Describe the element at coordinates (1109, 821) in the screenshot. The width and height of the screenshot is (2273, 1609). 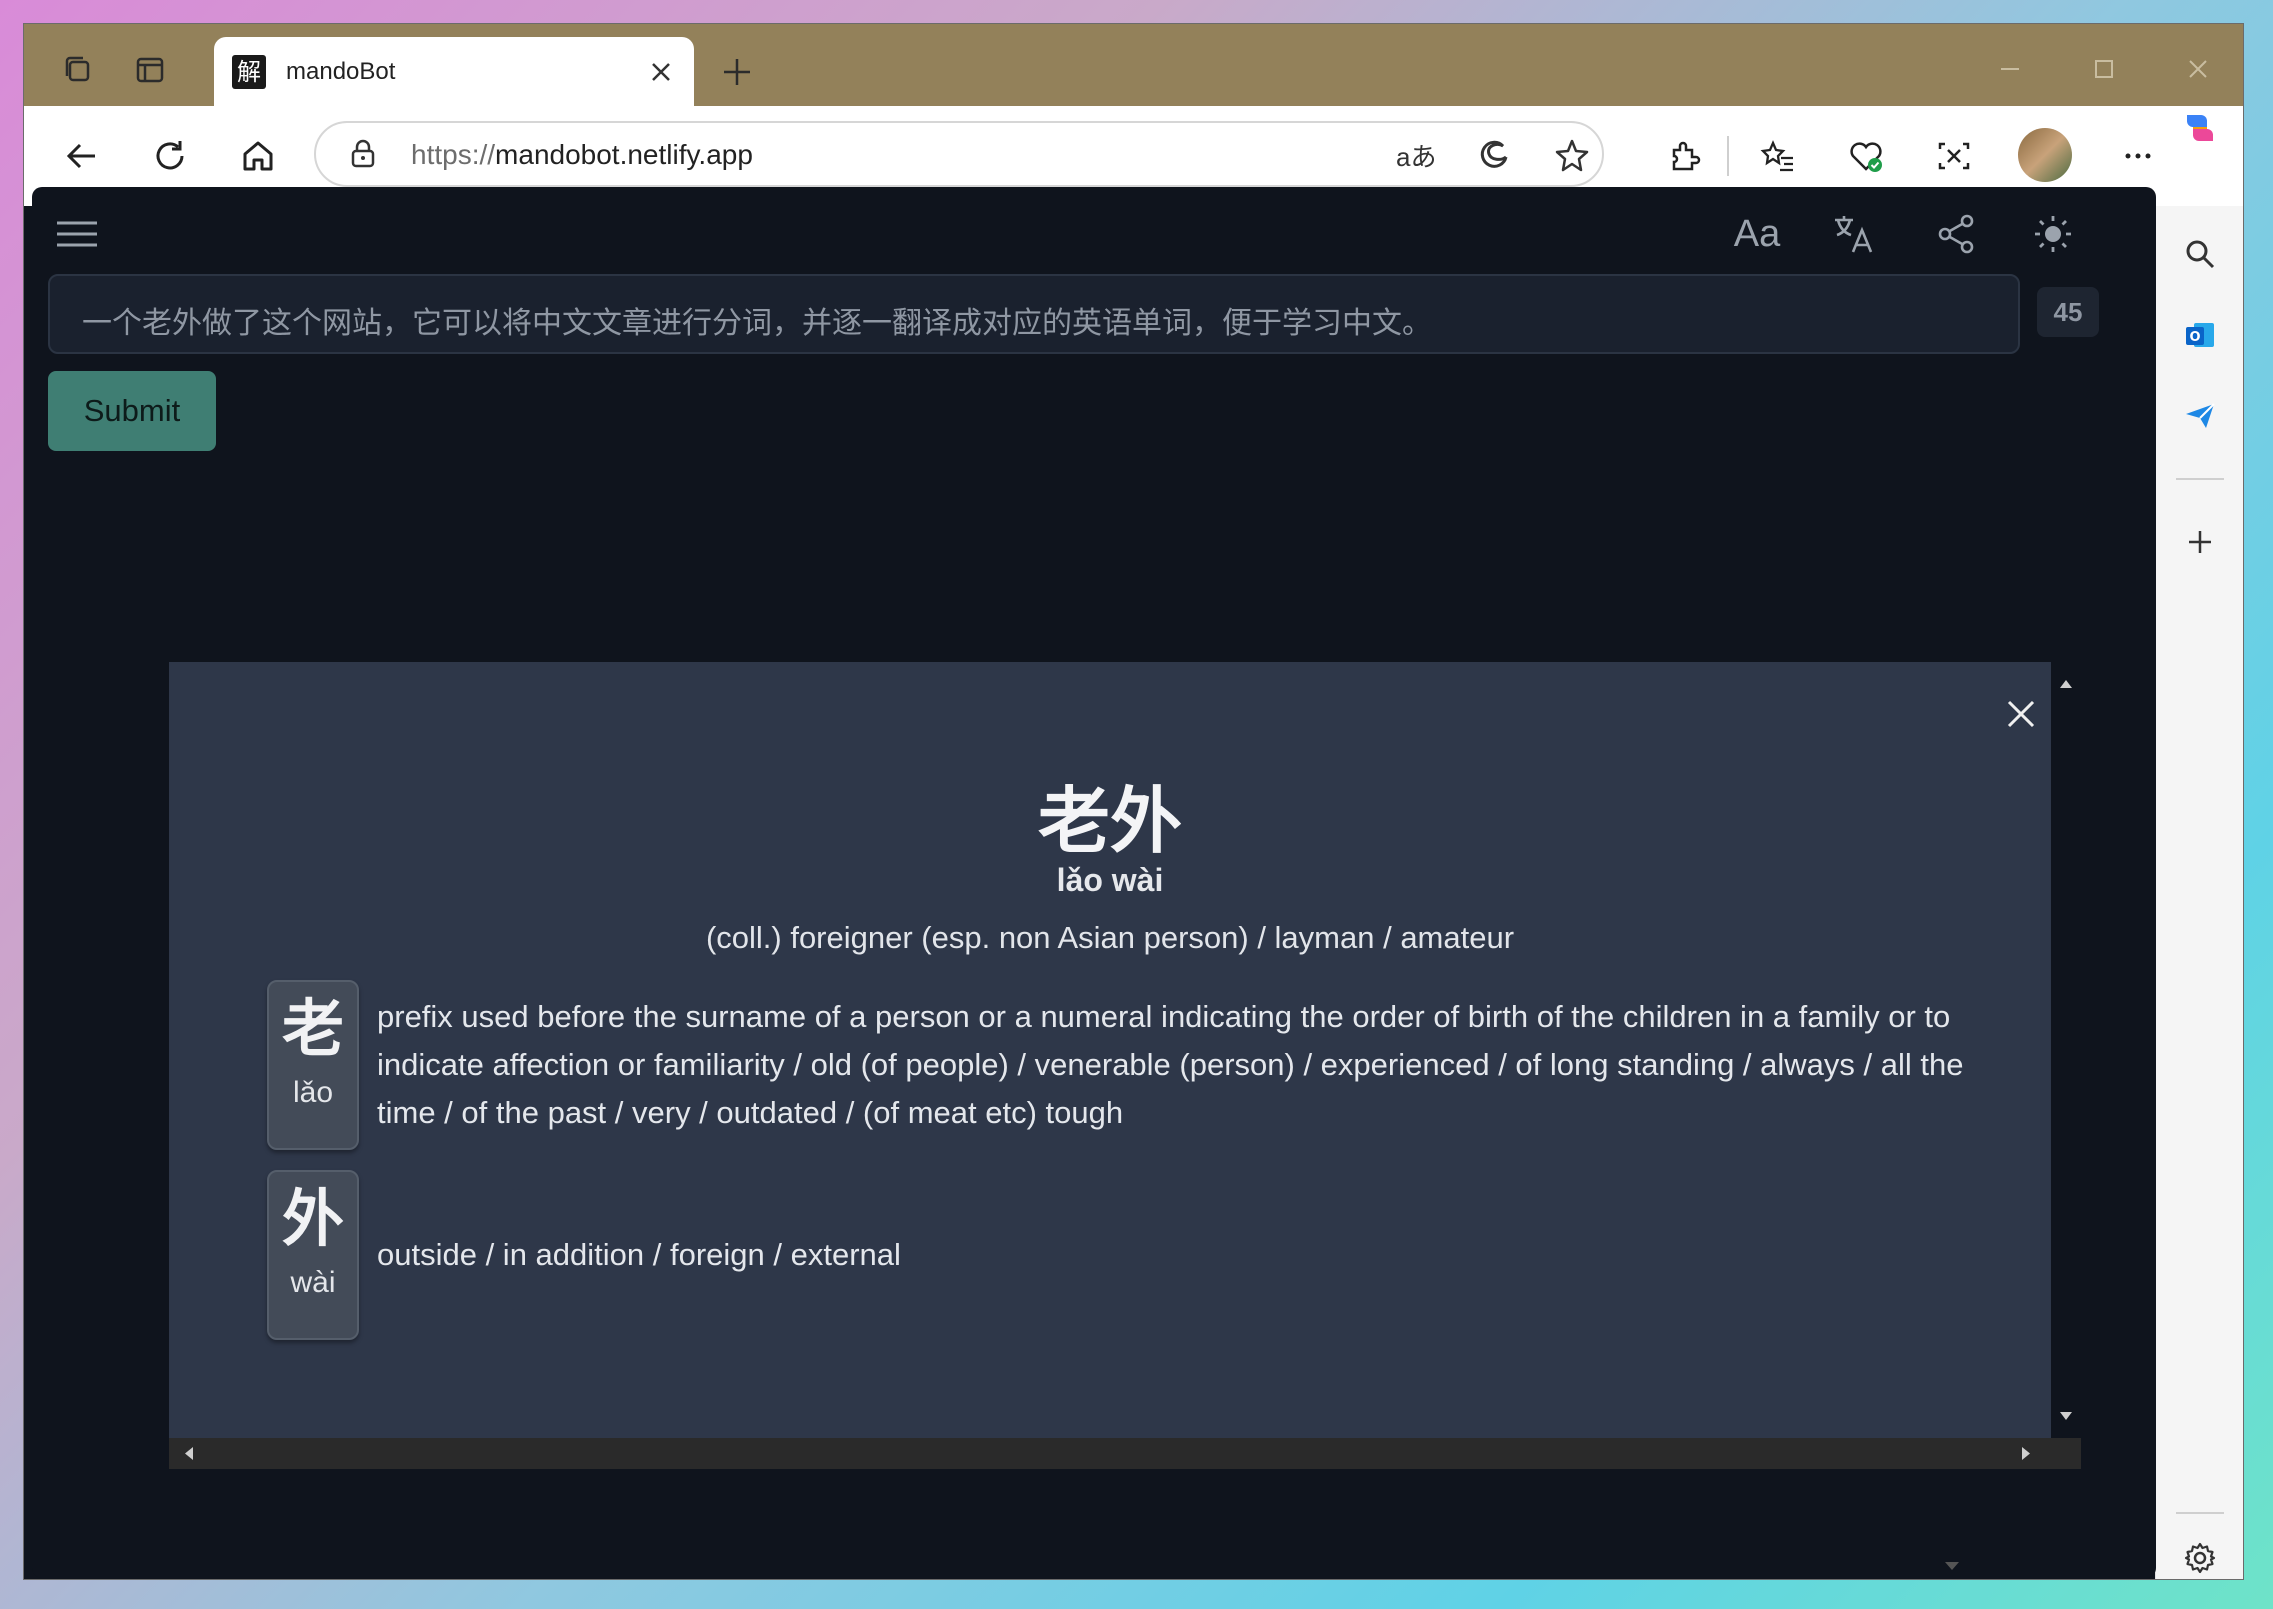
I see `word-hanzi: 老外` at that location.